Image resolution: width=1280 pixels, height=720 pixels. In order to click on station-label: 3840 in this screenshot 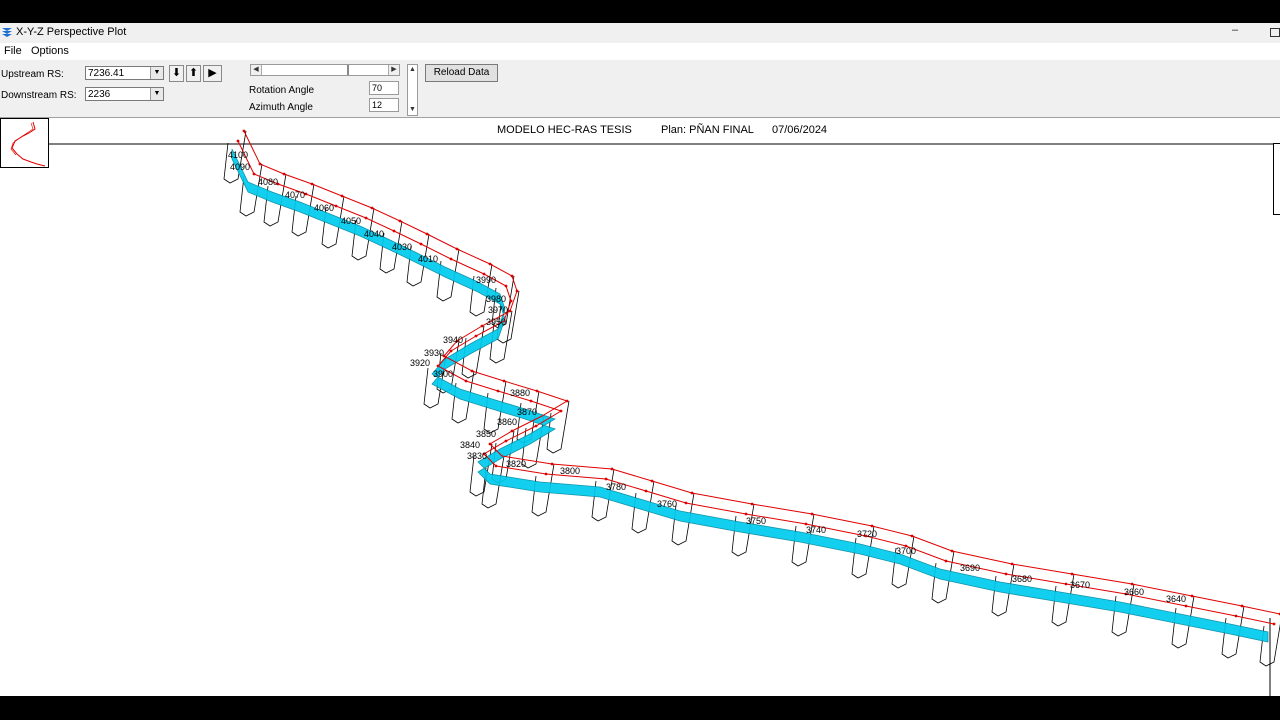, I will do `click(470, 445)`.